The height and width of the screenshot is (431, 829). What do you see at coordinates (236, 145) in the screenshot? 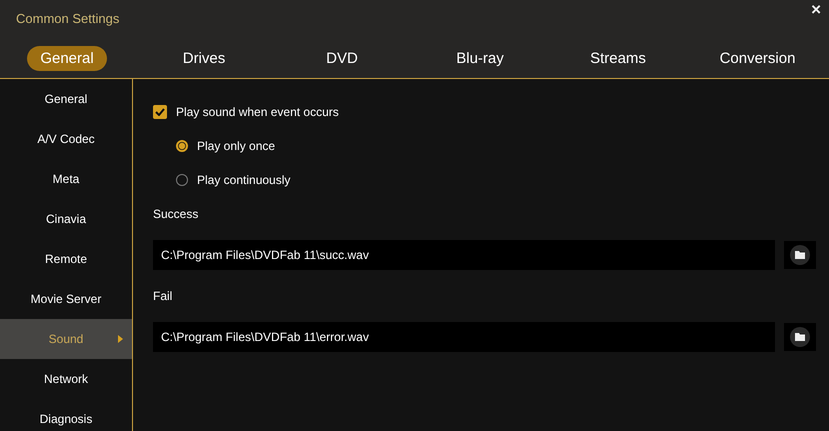
I see `radio-label: Play only once` at bounding box center [236, 145].